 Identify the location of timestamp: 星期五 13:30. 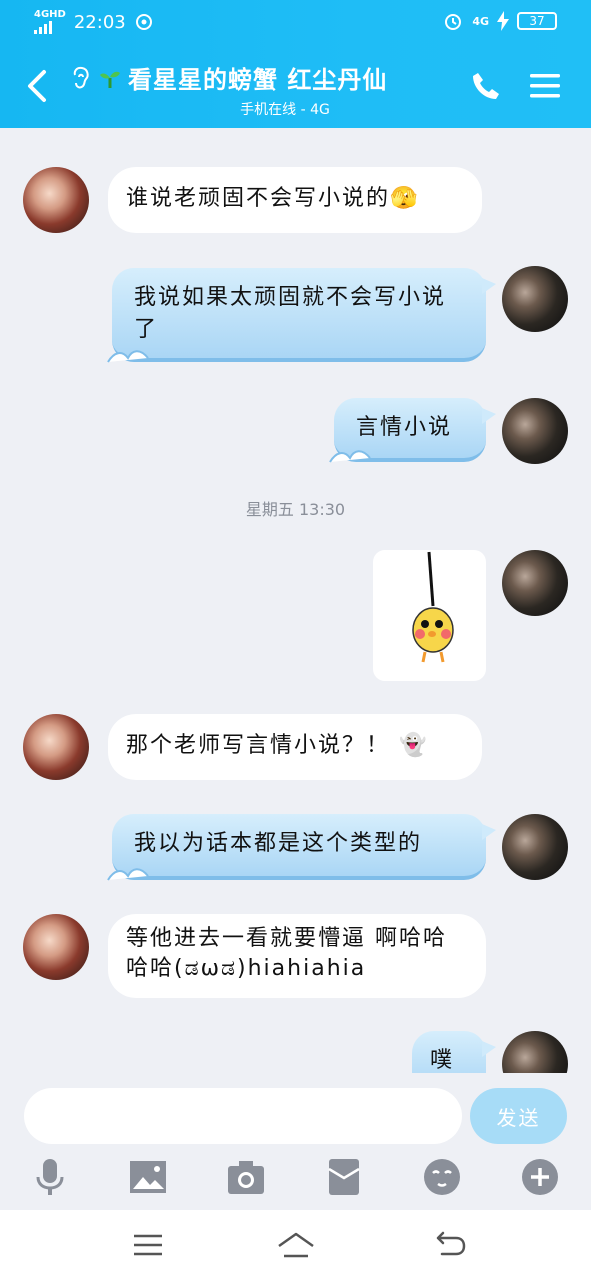
(295, 509).